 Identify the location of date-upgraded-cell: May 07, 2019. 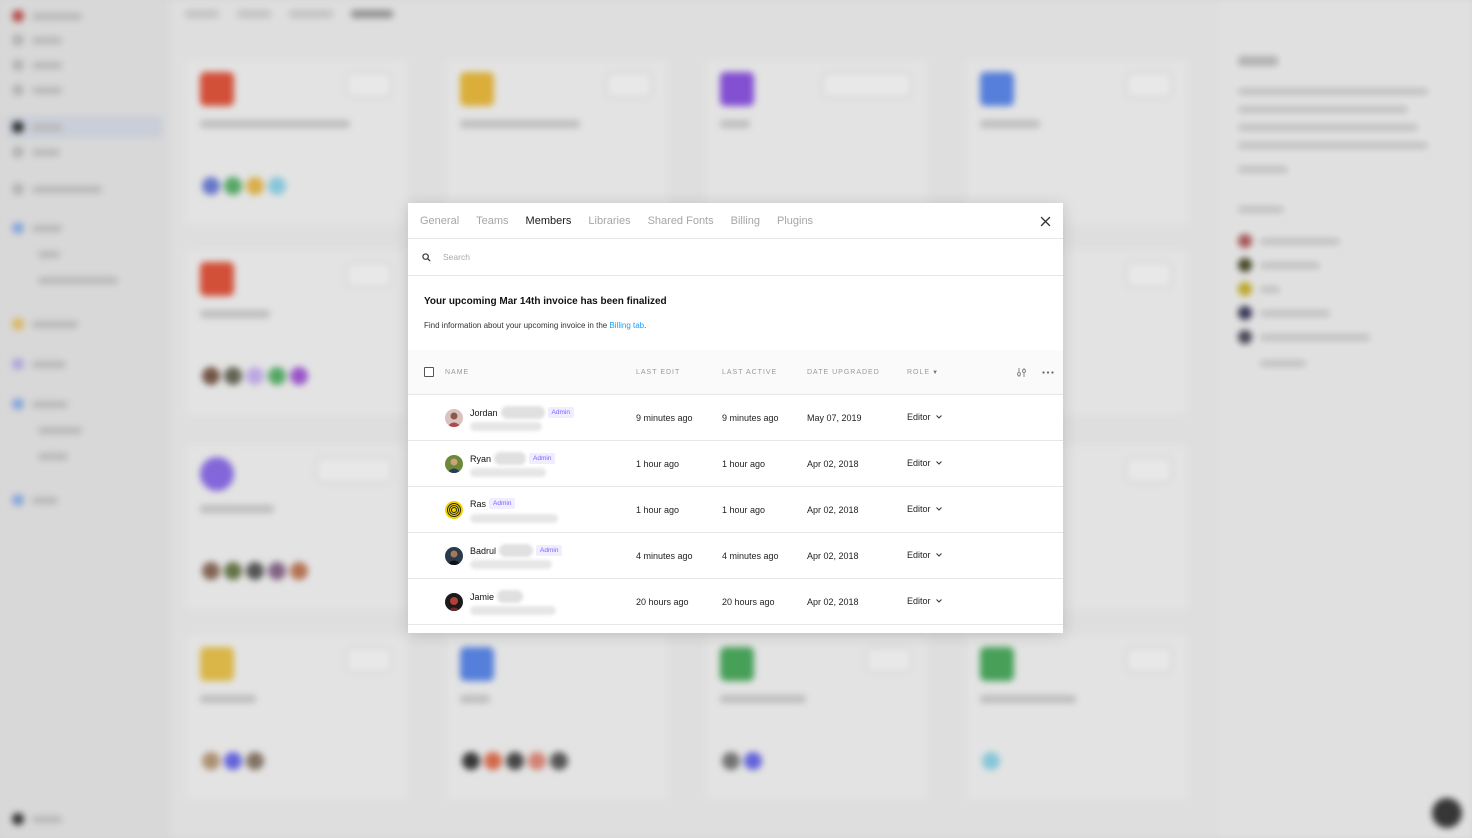
(834, 418).